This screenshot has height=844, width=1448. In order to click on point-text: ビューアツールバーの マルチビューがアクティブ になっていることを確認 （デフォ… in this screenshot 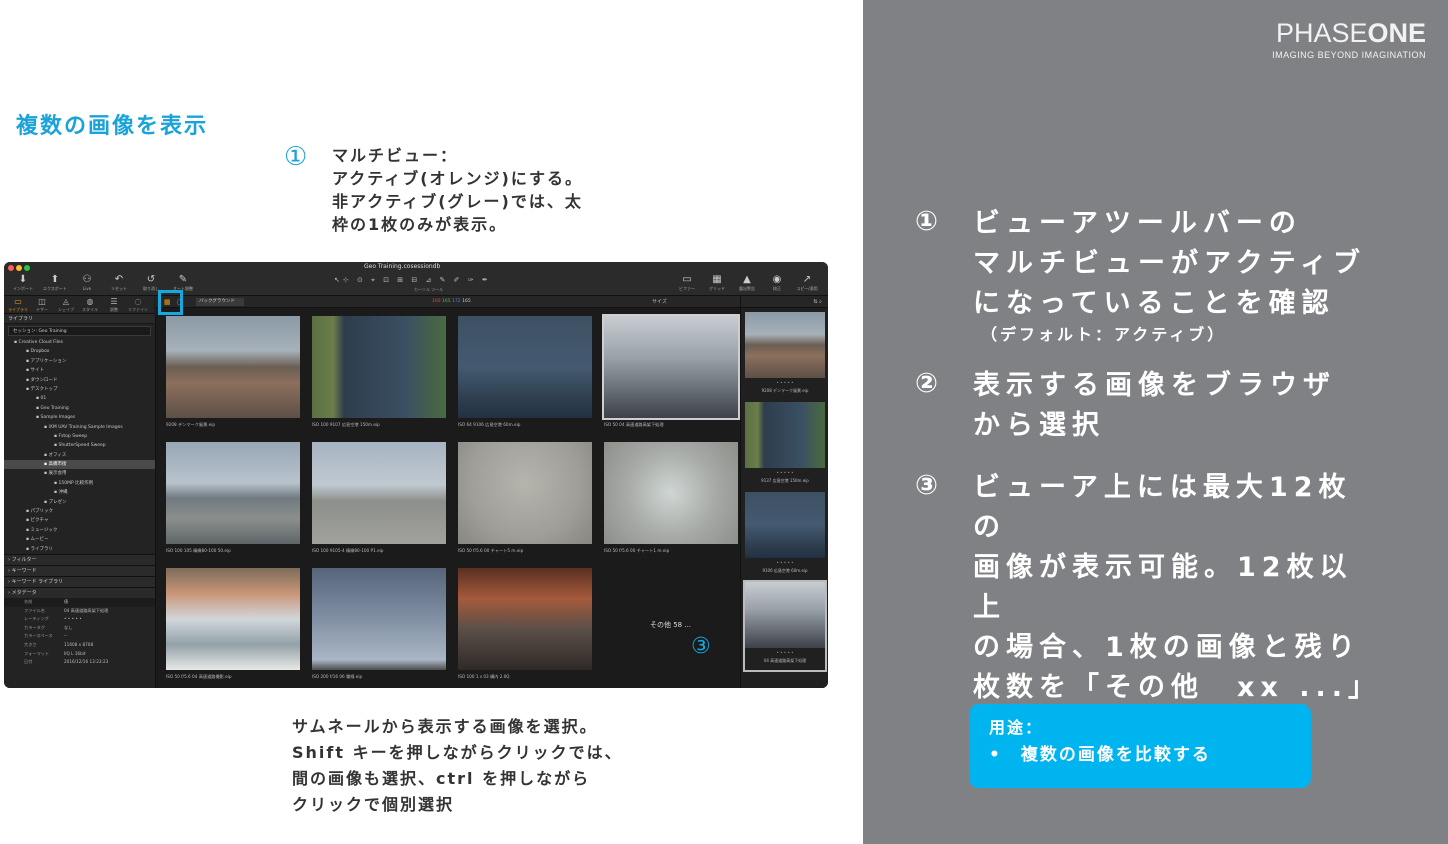, I will do `click(1178, 275)`.